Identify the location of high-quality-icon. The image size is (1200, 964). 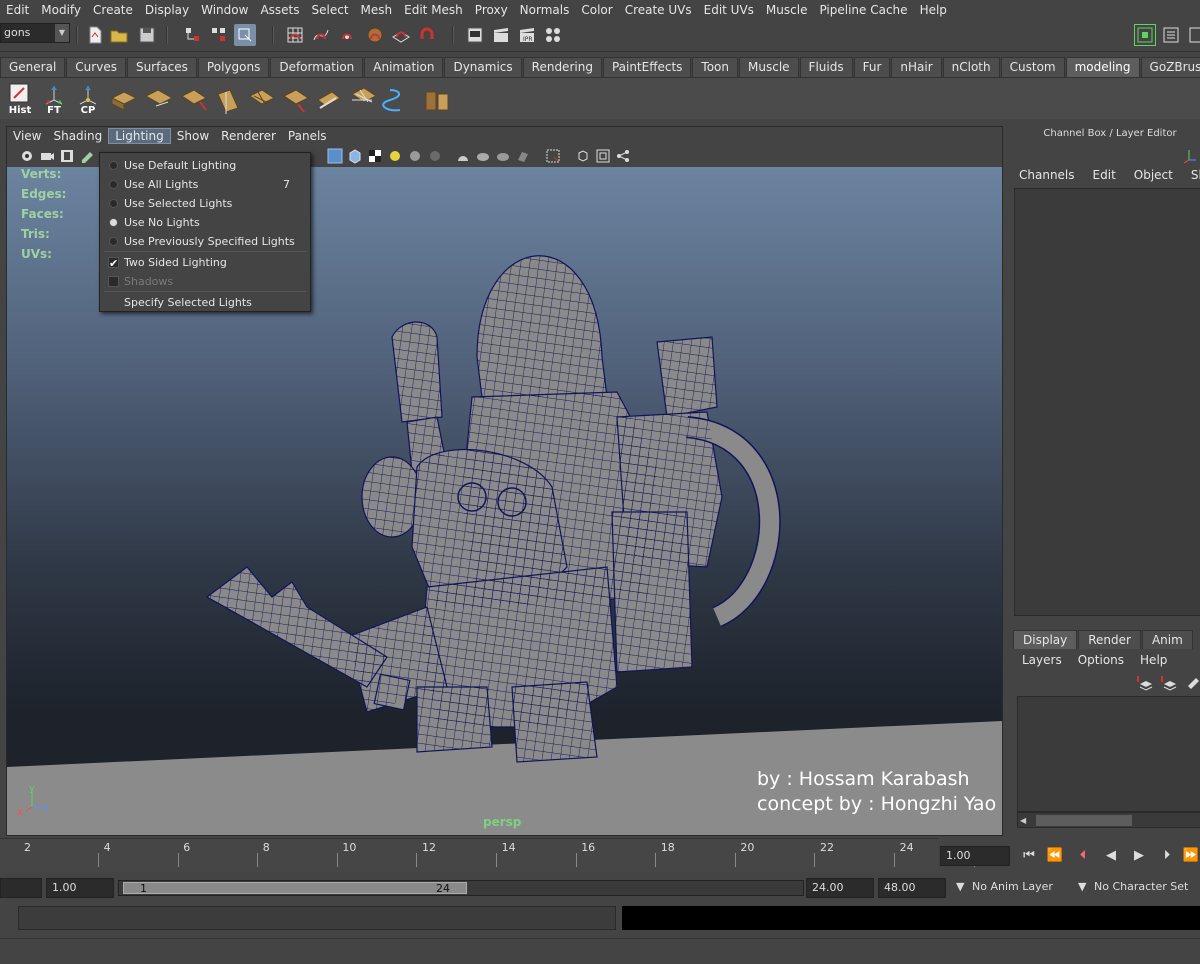
(435, 156).